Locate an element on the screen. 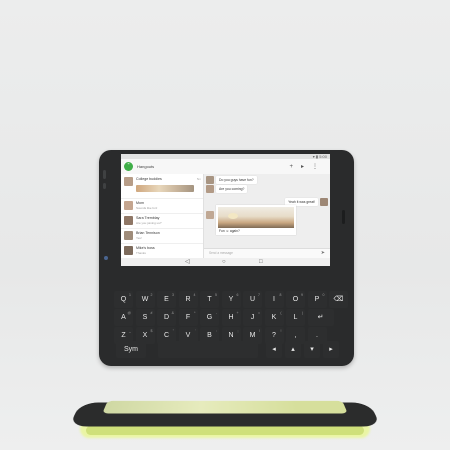 This screenshot has width=450, height=450. conversation-snippet: Are you joining us? is located at coordinates (149, 223).